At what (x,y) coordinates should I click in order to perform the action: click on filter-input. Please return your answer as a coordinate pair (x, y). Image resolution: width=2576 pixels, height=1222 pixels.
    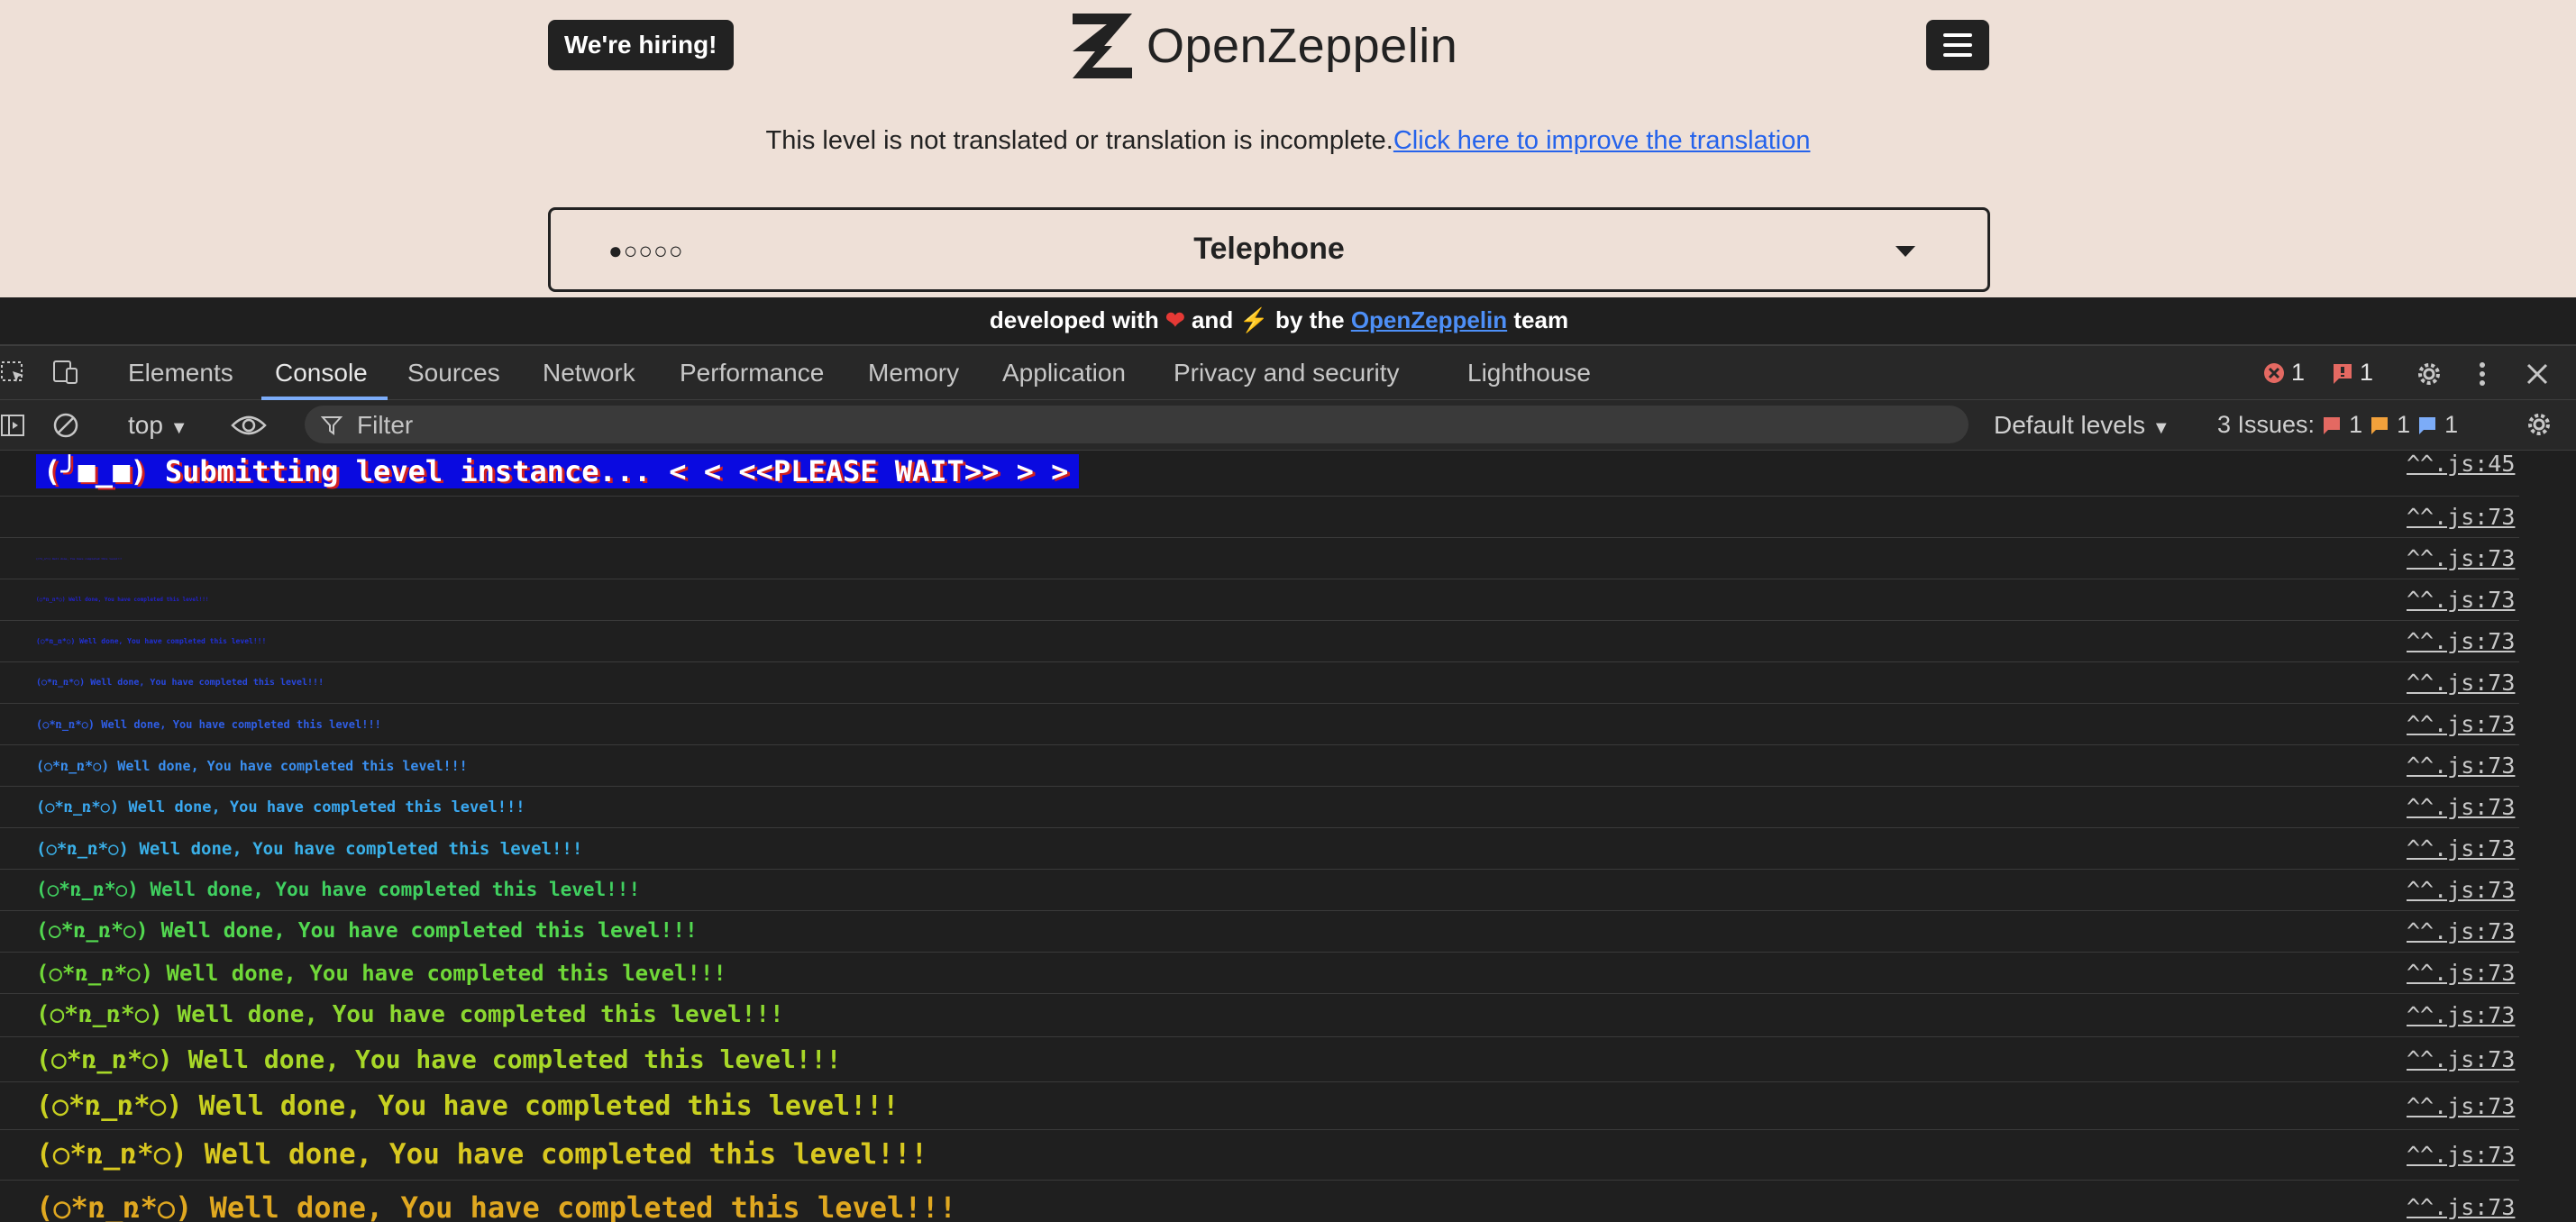
    Looking at the image, I should click on (1123, 425).